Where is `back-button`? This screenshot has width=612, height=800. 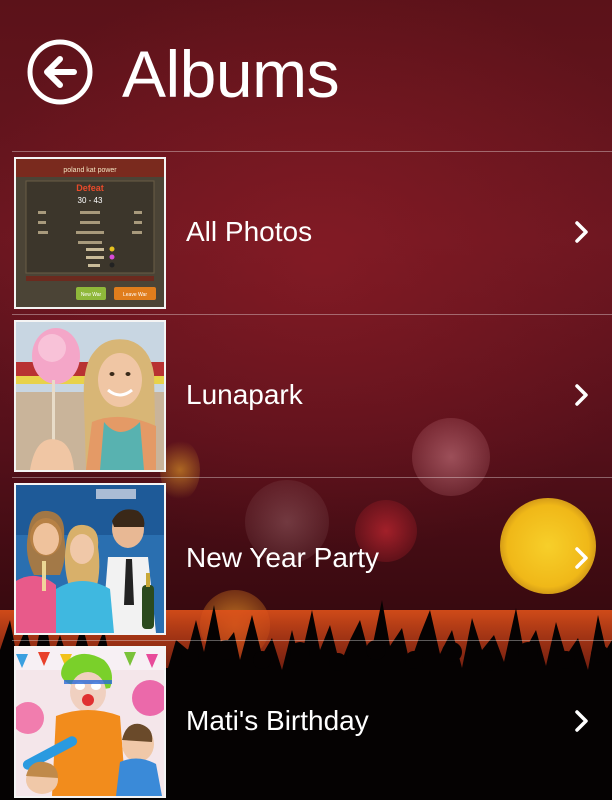
back-button is located at coordinates (60, 72).